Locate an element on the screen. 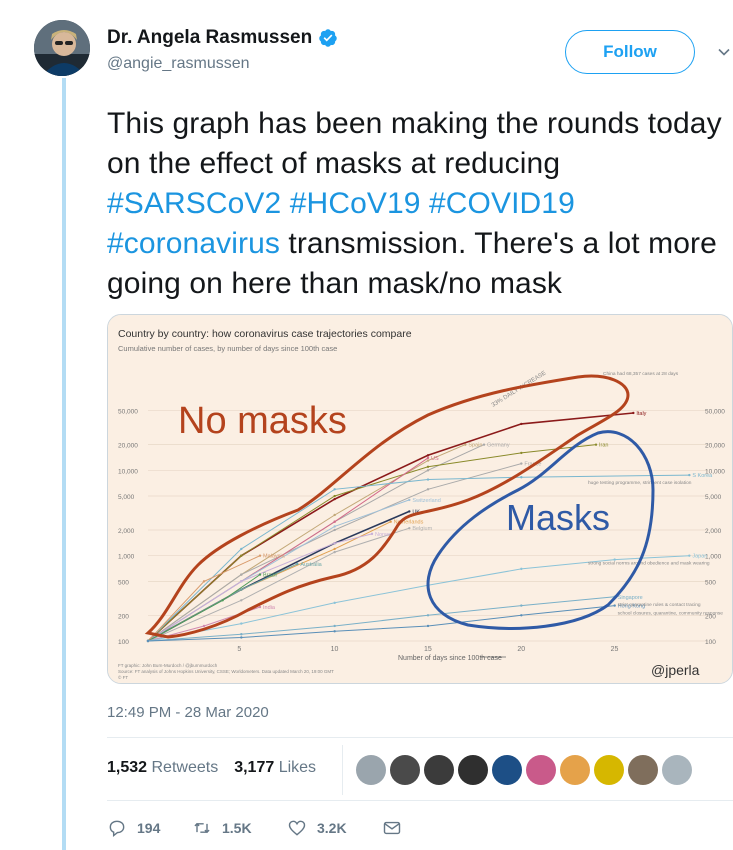 The width and height of the screenshot is (733, 850). y-tick-label: 100 is located at coordinates (123, 642).